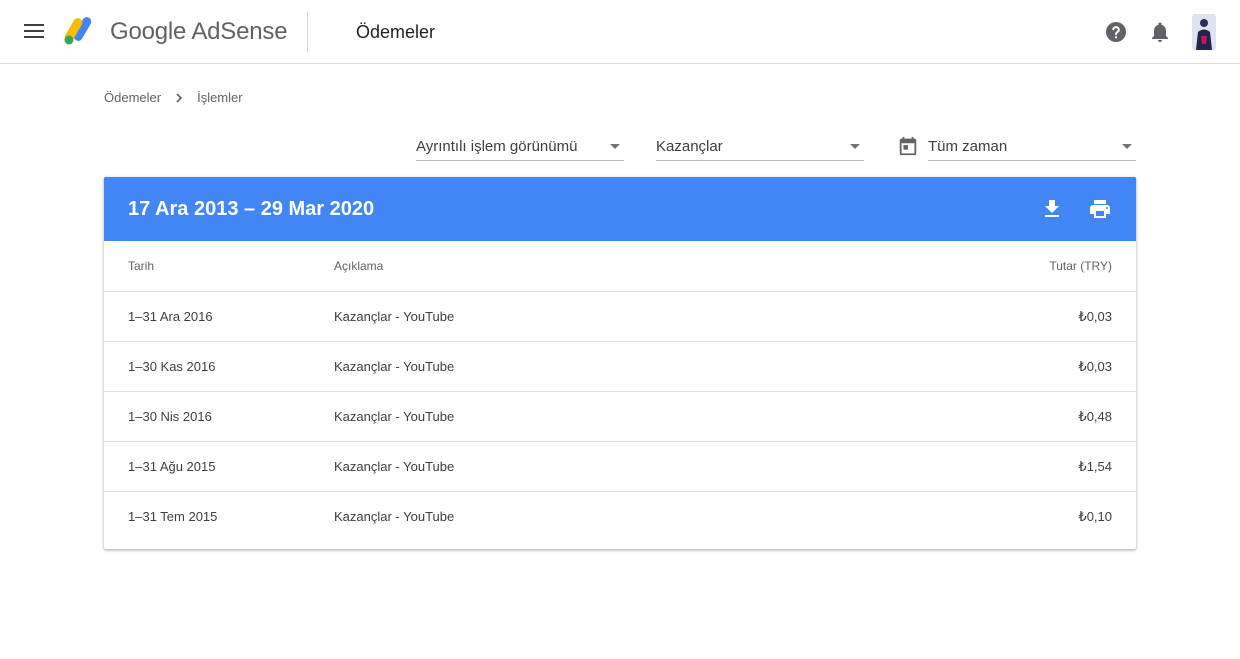  Describe the element at coordinates (173, 516) in the screenshot. I see `row-date: 1–31 Tem 2015` at that location.